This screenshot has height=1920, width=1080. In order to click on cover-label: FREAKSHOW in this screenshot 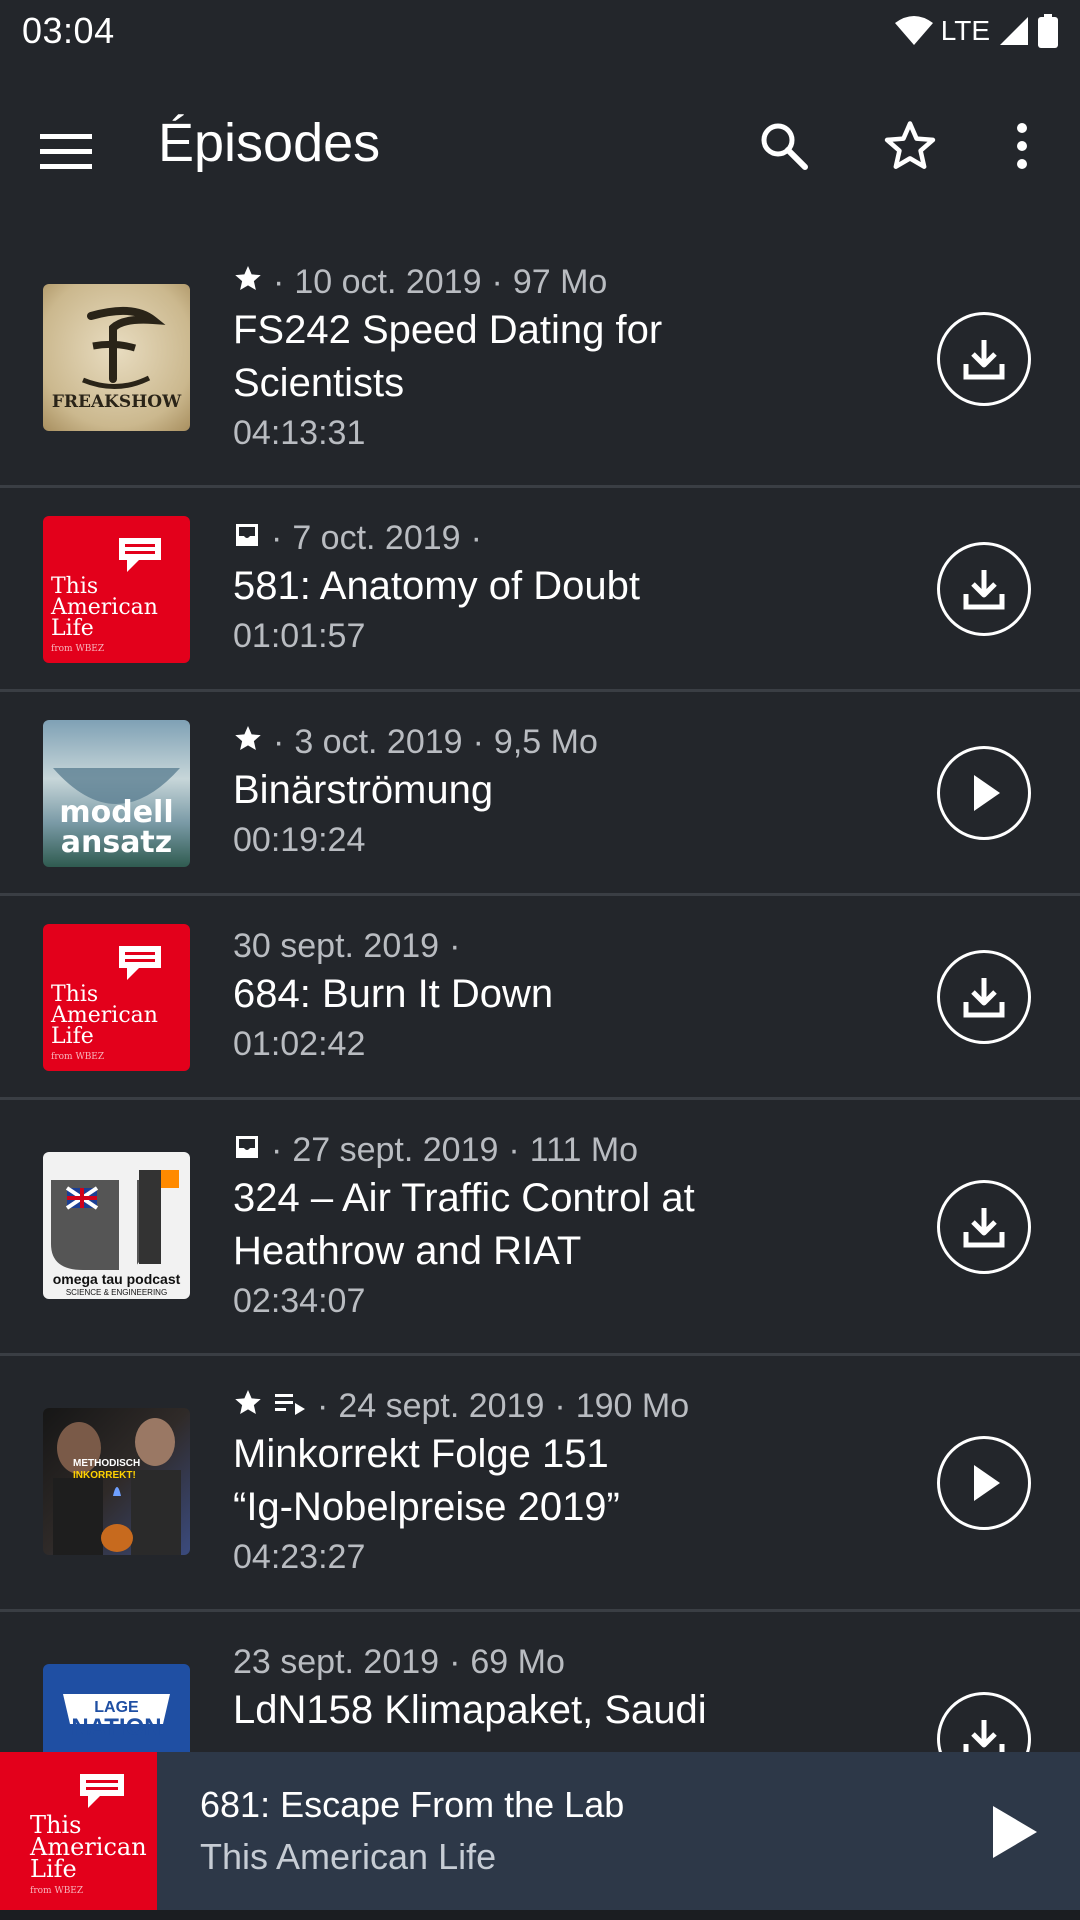, I will do `click(116, 402)`.